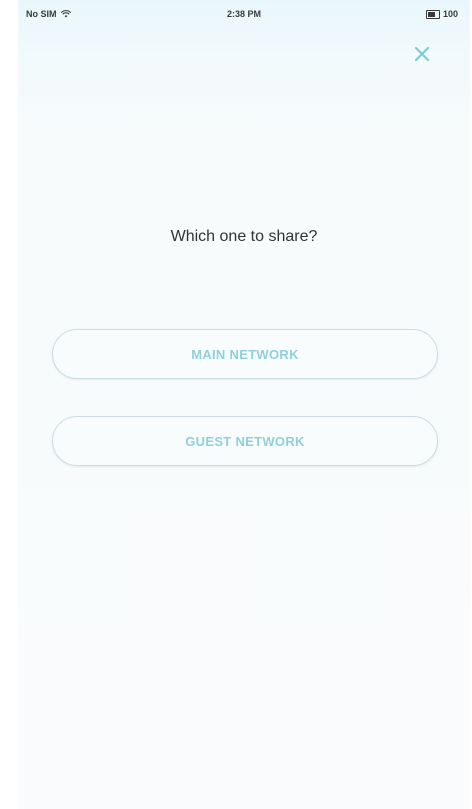 The image size is (472, 809). Describe the element at coordinates (432, 14) in the screenshot. I see `battery-icon` at that location.